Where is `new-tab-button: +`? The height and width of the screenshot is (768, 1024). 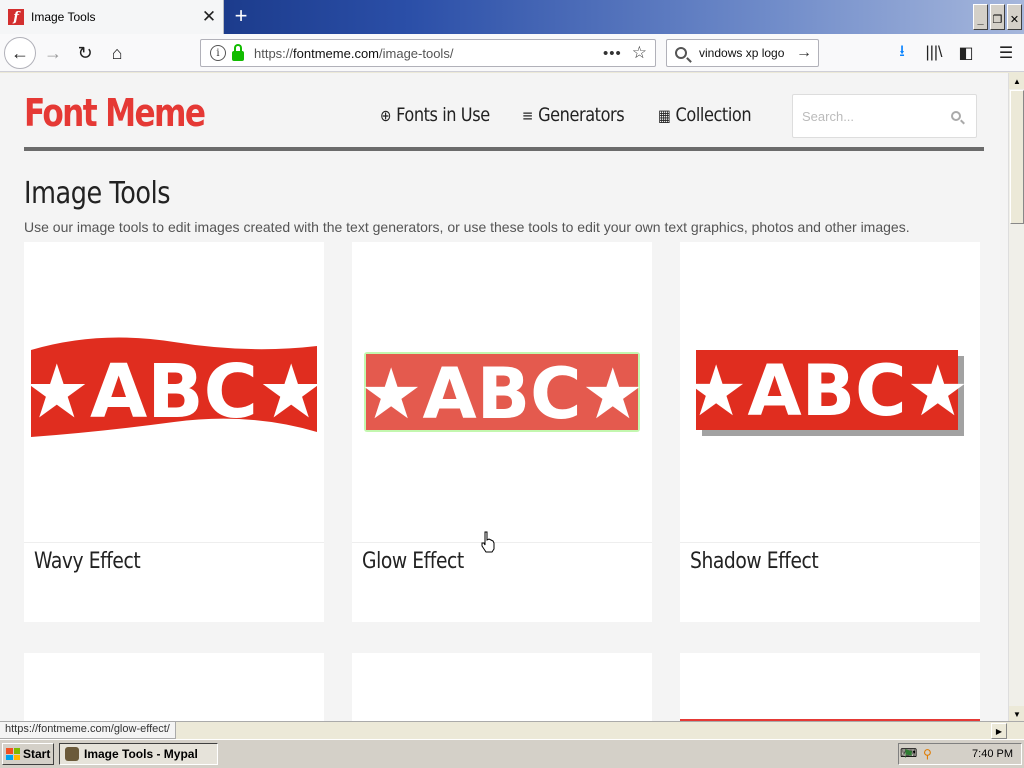
new-tab-button: + is located at coordinates (241, 16).